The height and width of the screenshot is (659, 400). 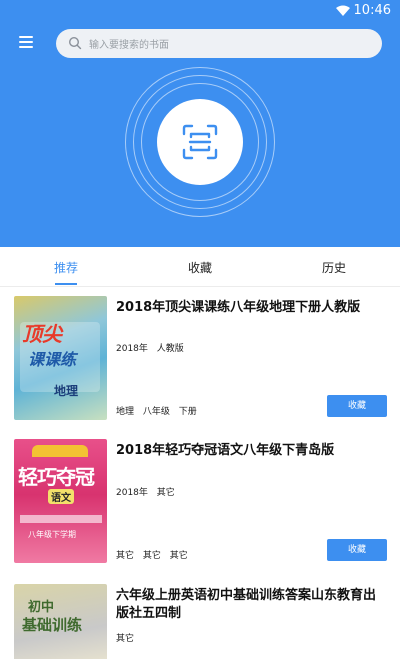 I want to click on tab-bar: 推荐 收藏 历史, so click(x=200, y=267).